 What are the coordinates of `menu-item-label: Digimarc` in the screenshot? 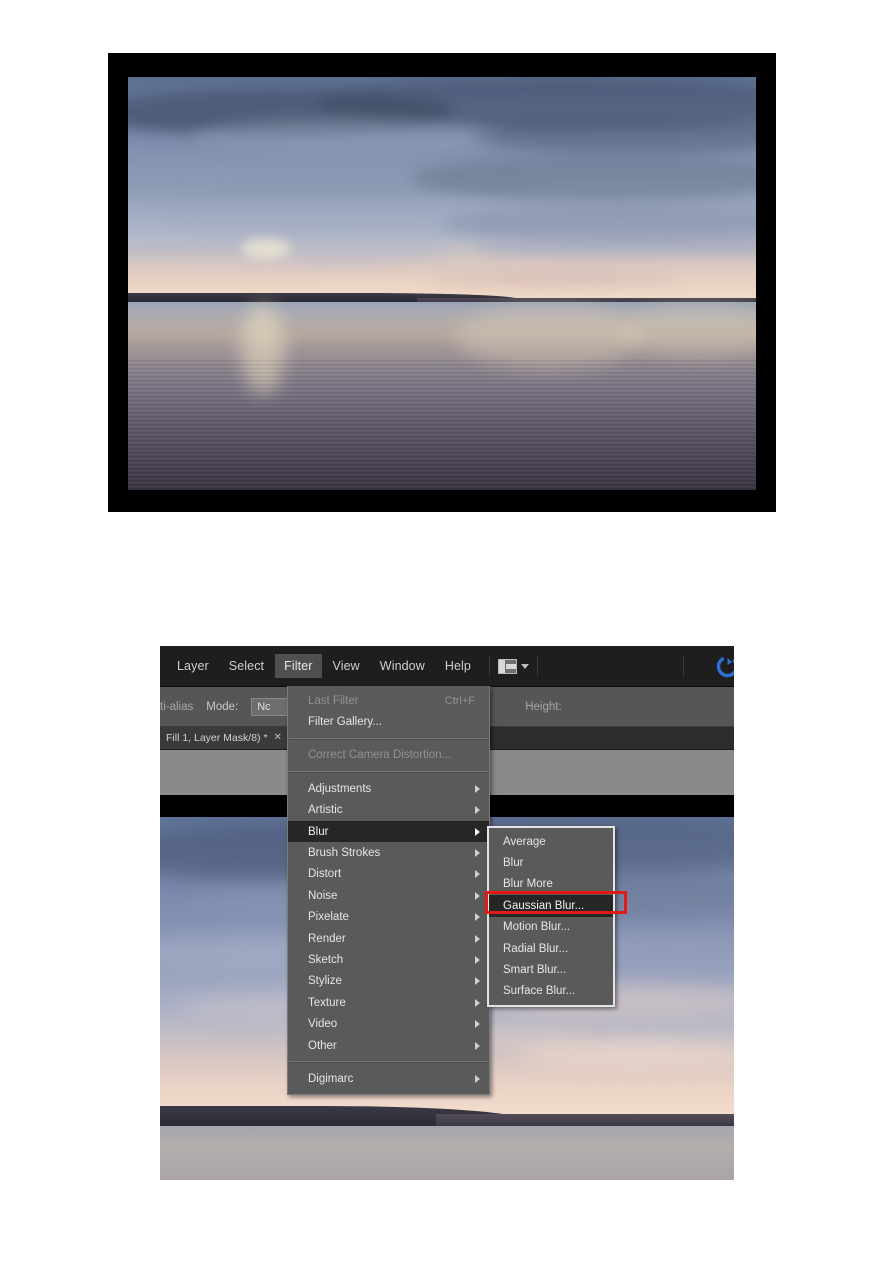 It's located at (331, 1078).